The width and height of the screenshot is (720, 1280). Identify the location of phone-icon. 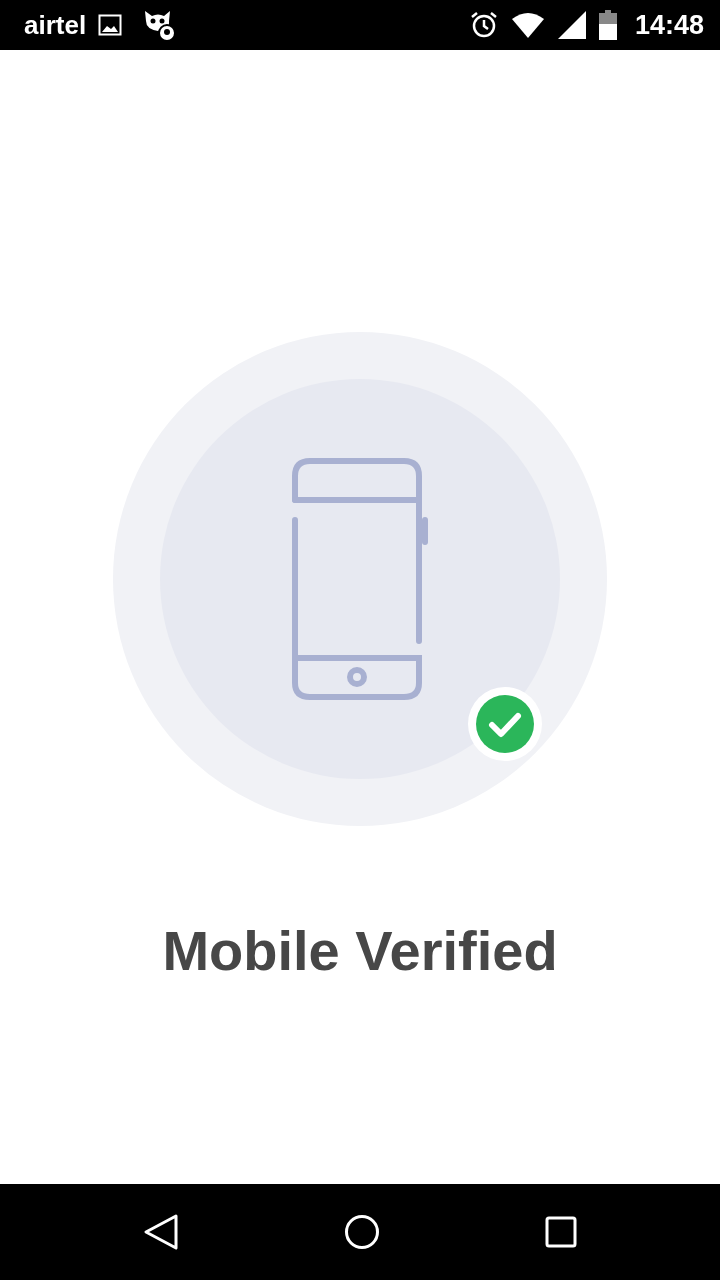
(360, 579).